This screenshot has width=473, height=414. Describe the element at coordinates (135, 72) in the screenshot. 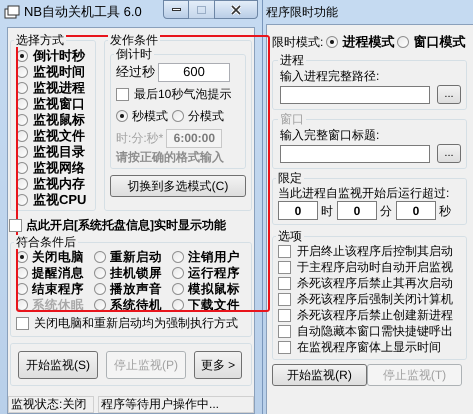

I see `seconds-label: 经过秒` at that location.